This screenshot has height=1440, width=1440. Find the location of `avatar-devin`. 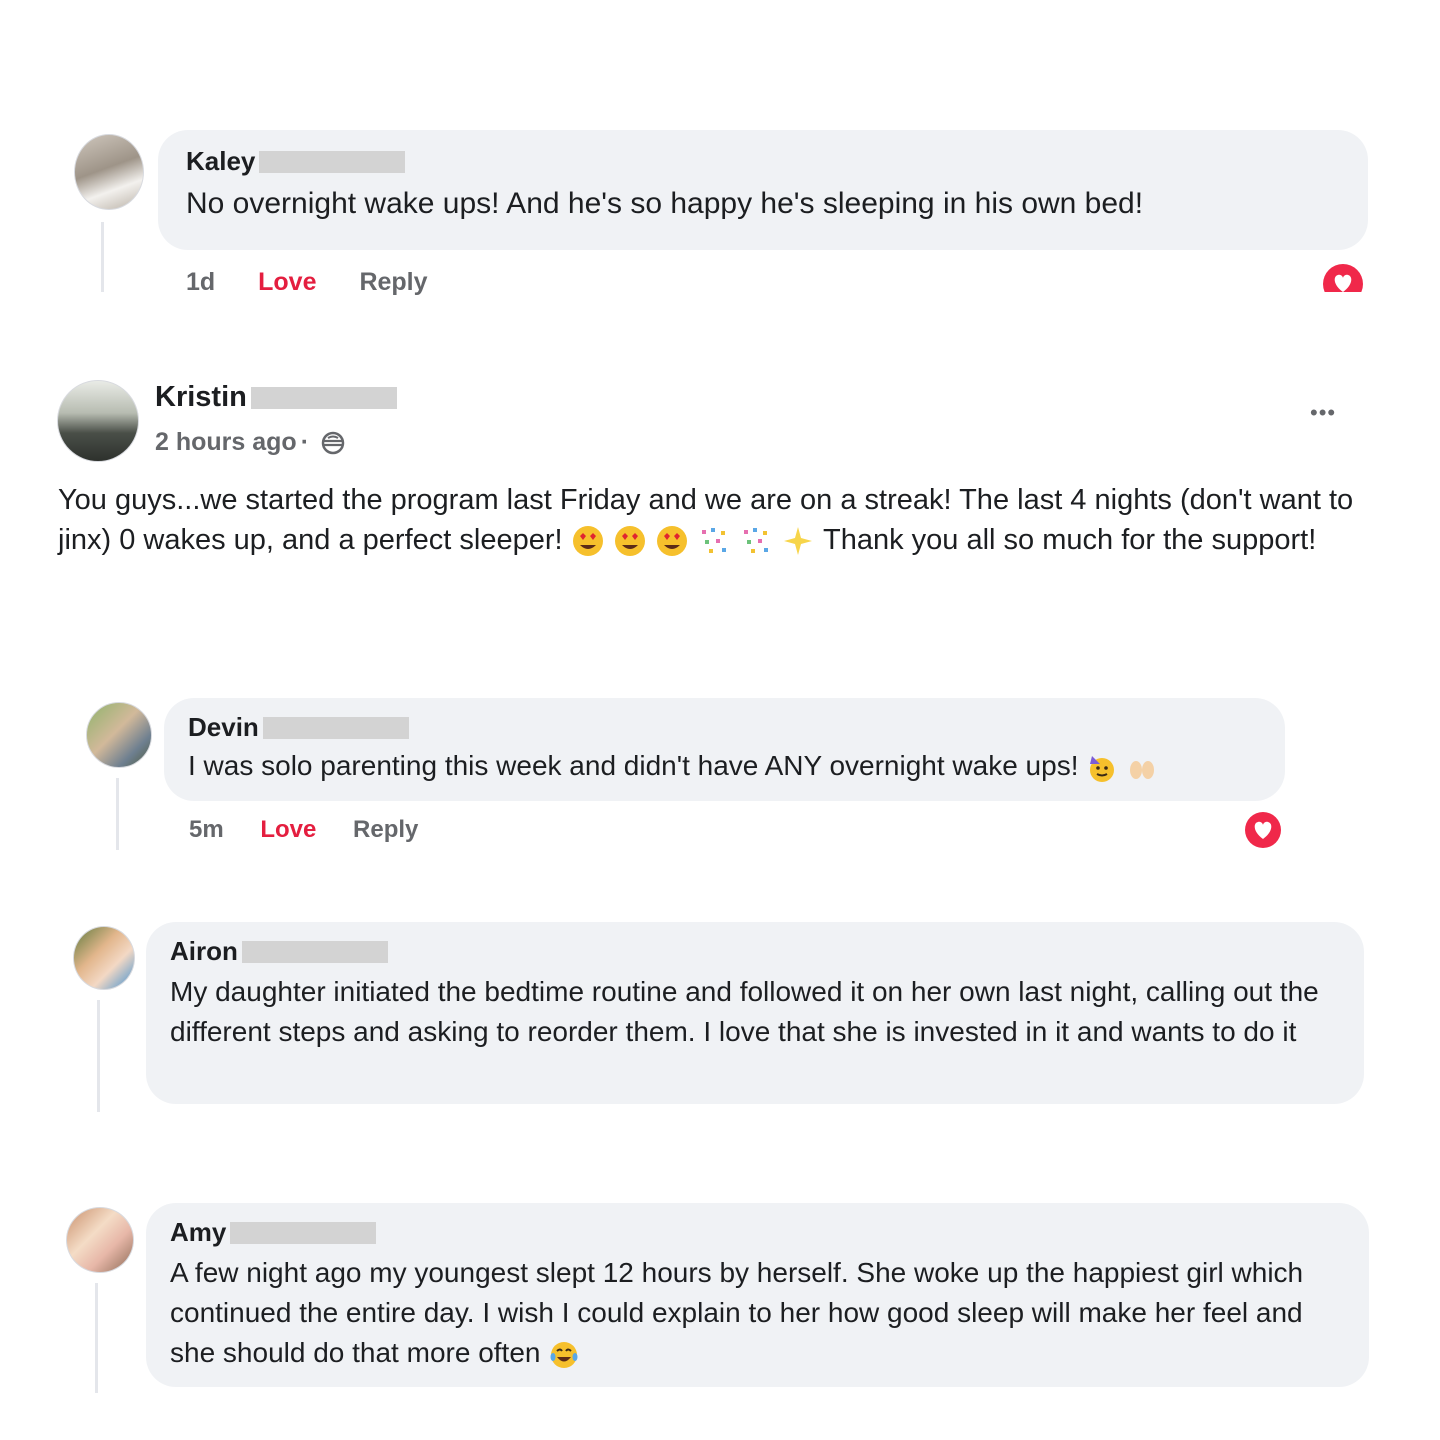

avatar-devin is located at coordinates (119, 735).